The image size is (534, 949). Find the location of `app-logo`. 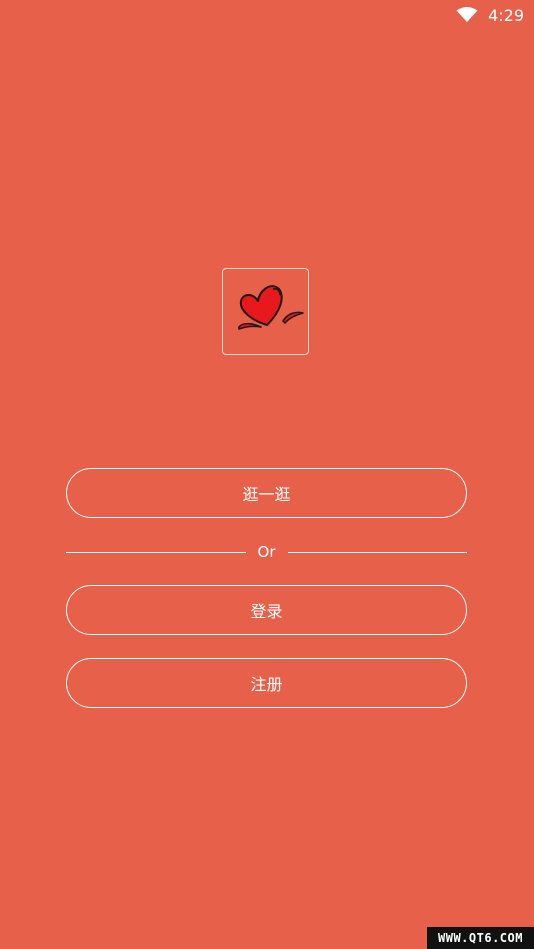

app-logo is located at coordinates (265, 311).